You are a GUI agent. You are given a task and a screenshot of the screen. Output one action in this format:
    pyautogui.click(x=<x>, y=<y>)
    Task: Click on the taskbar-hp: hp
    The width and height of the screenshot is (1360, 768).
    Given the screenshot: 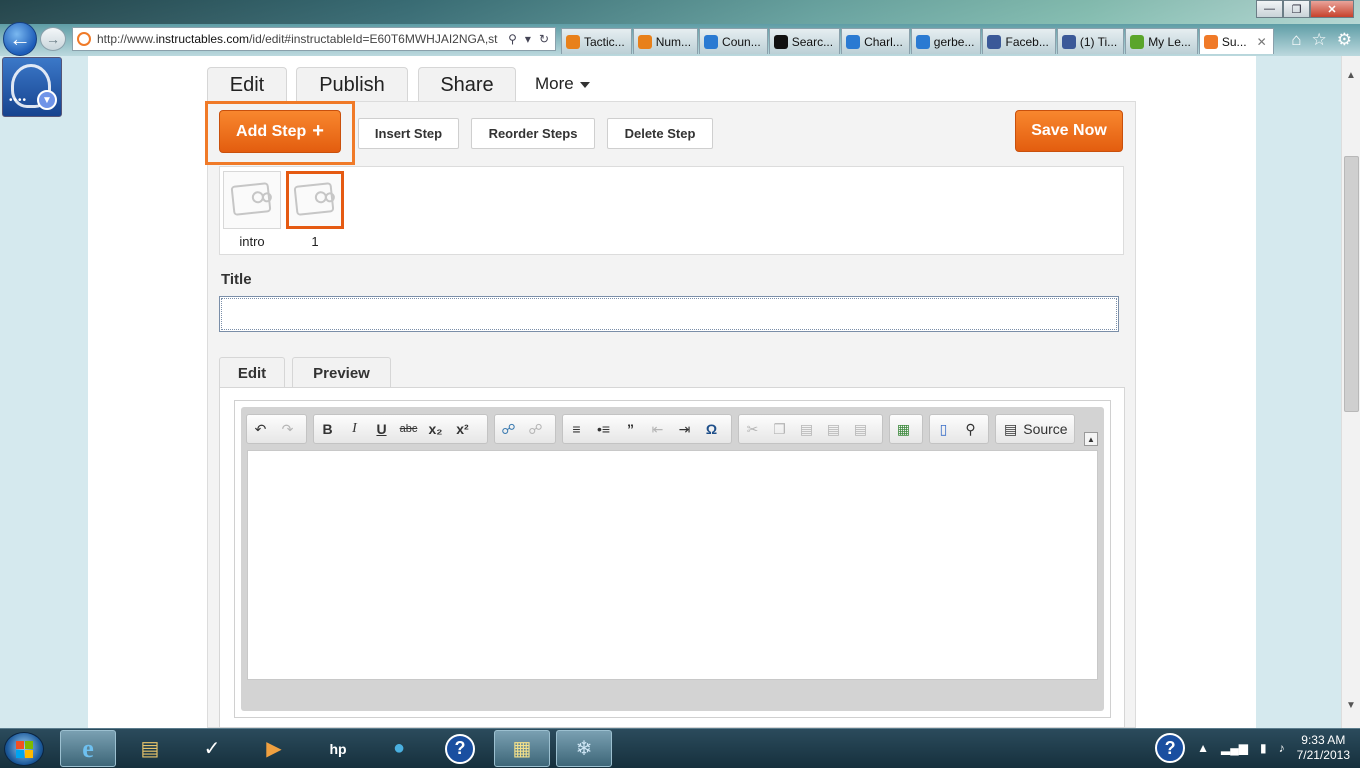 What is the action you would take?
    pyautogui.click(x=338, y=748)
    